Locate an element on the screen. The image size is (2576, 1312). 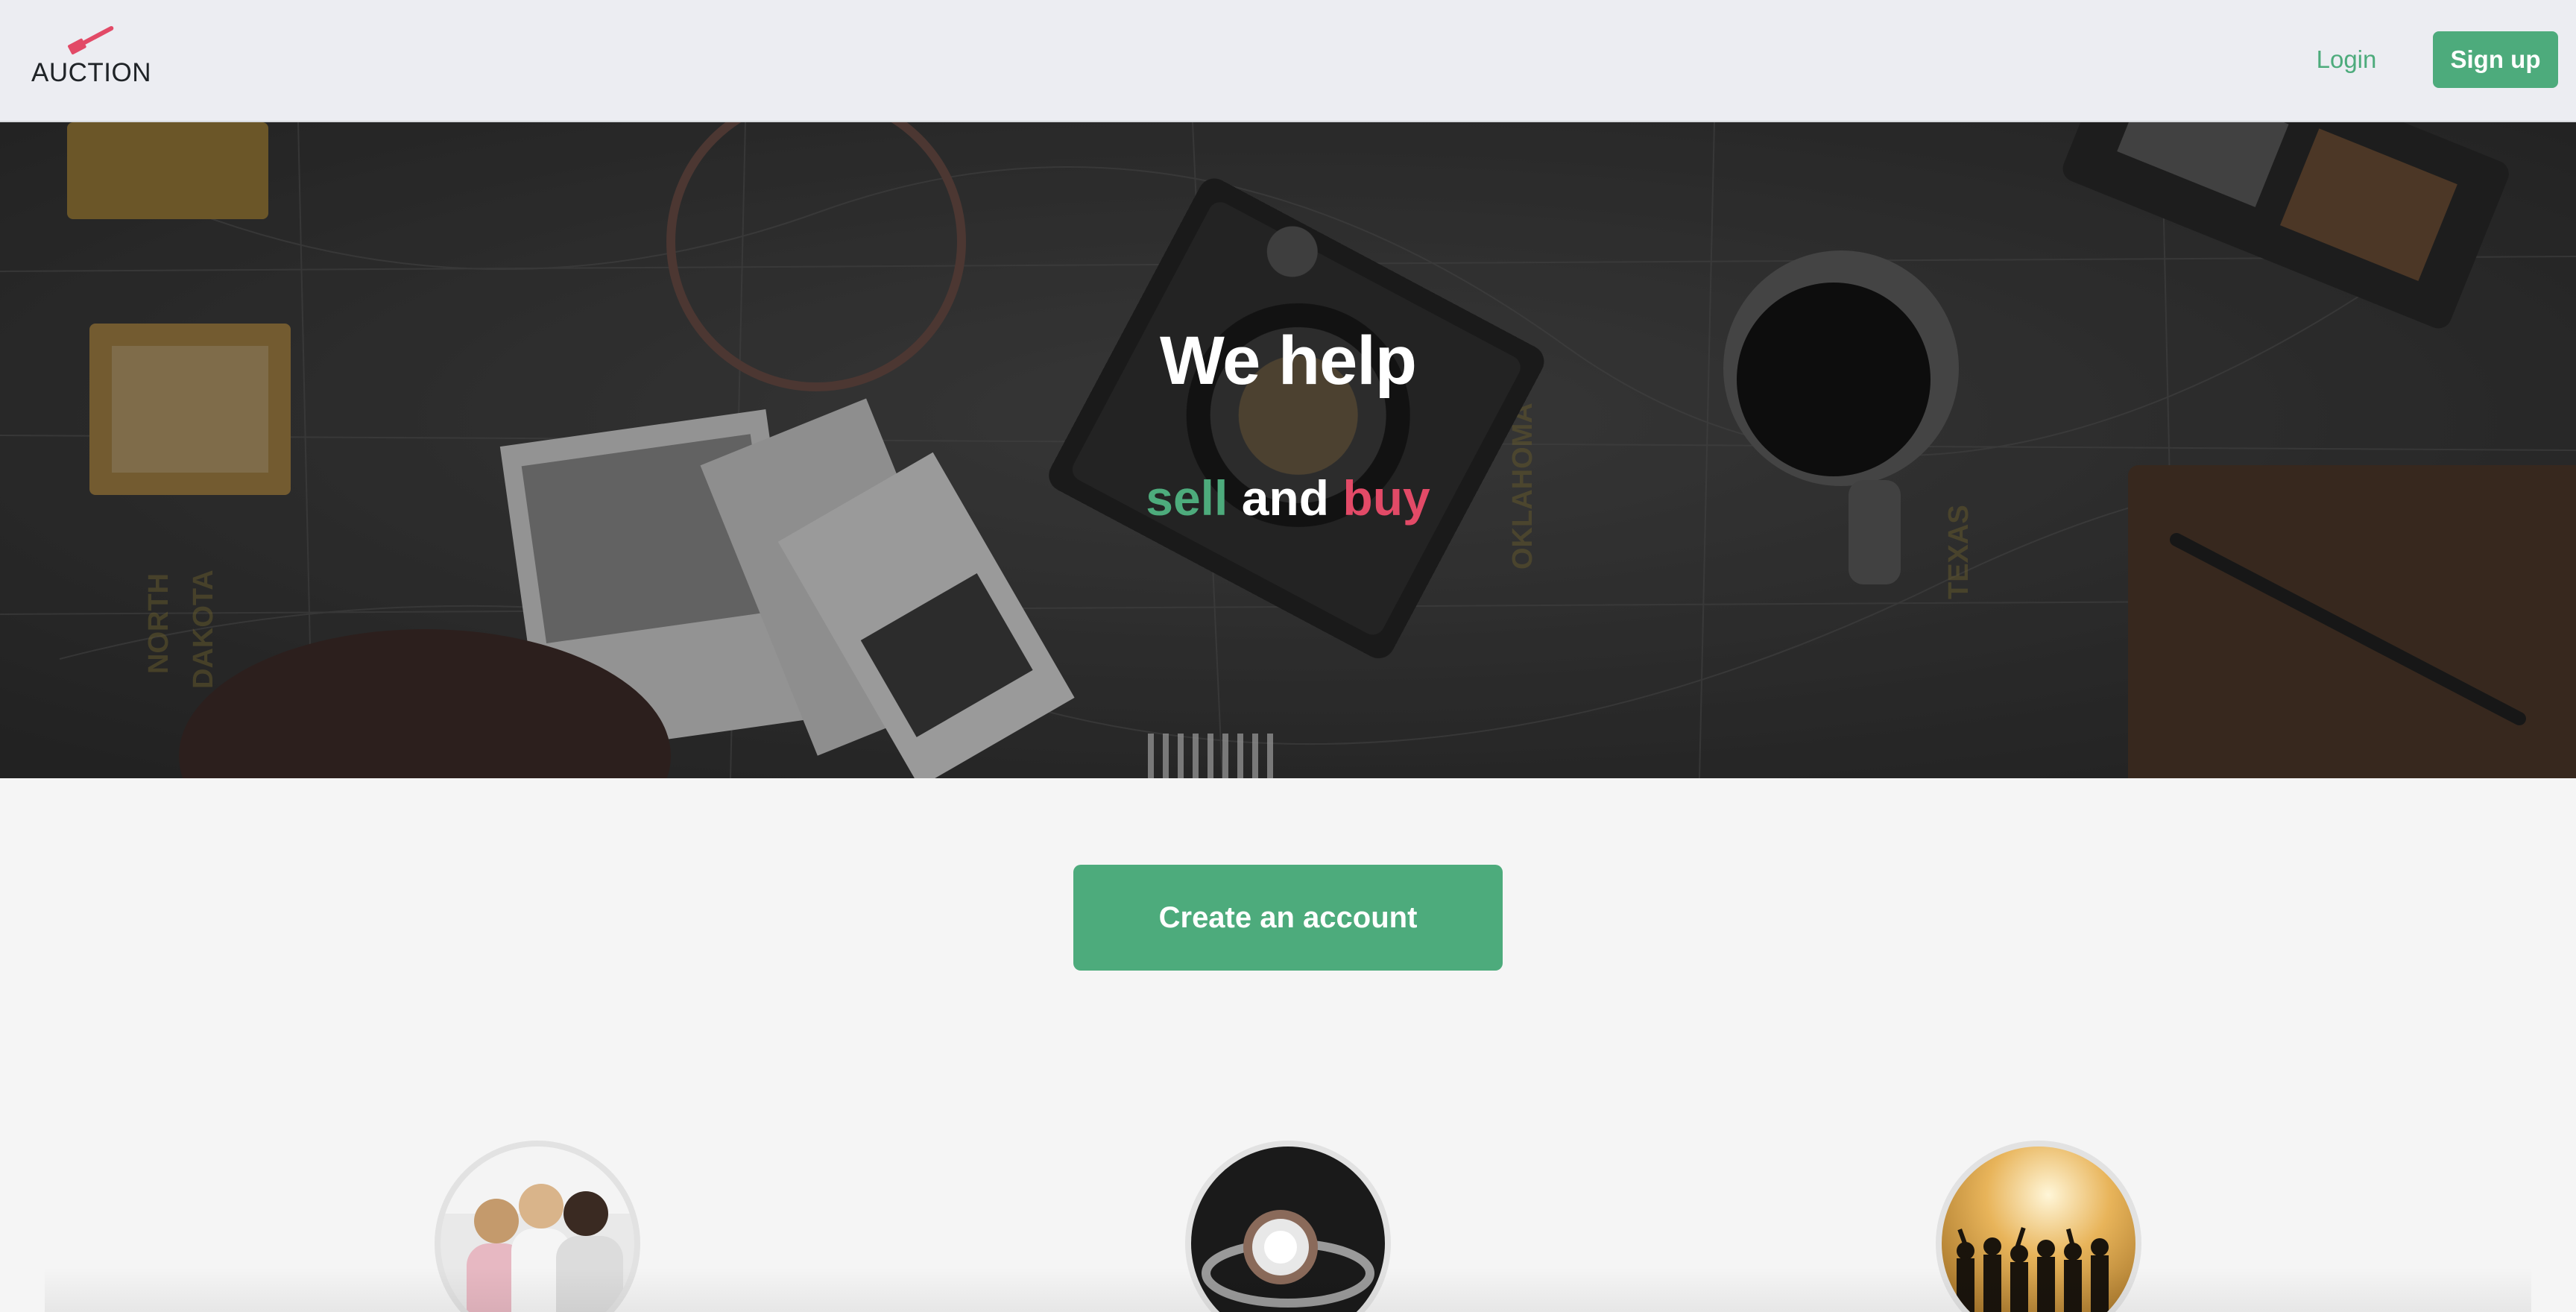
hero-title: We help is located at coordinates (1288, 361).